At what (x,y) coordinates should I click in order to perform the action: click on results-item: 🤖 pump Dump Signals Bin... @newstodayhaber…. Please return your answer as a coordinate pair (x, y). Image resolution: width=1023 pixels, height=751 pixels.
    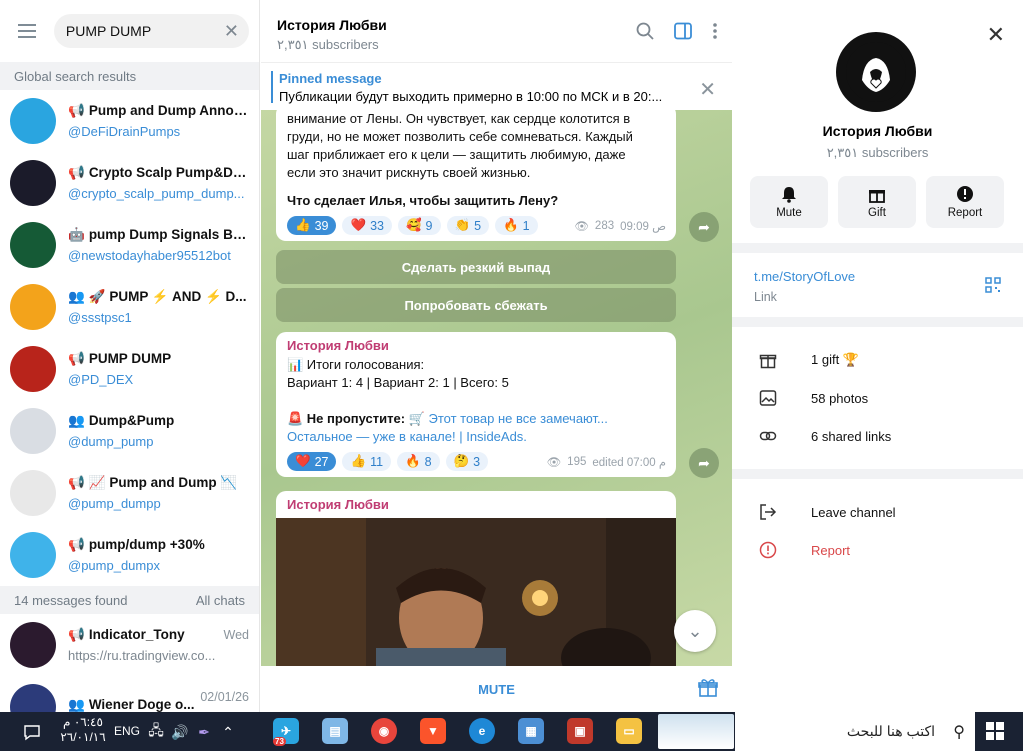
    Looking at the image, I should click on (129, 245).